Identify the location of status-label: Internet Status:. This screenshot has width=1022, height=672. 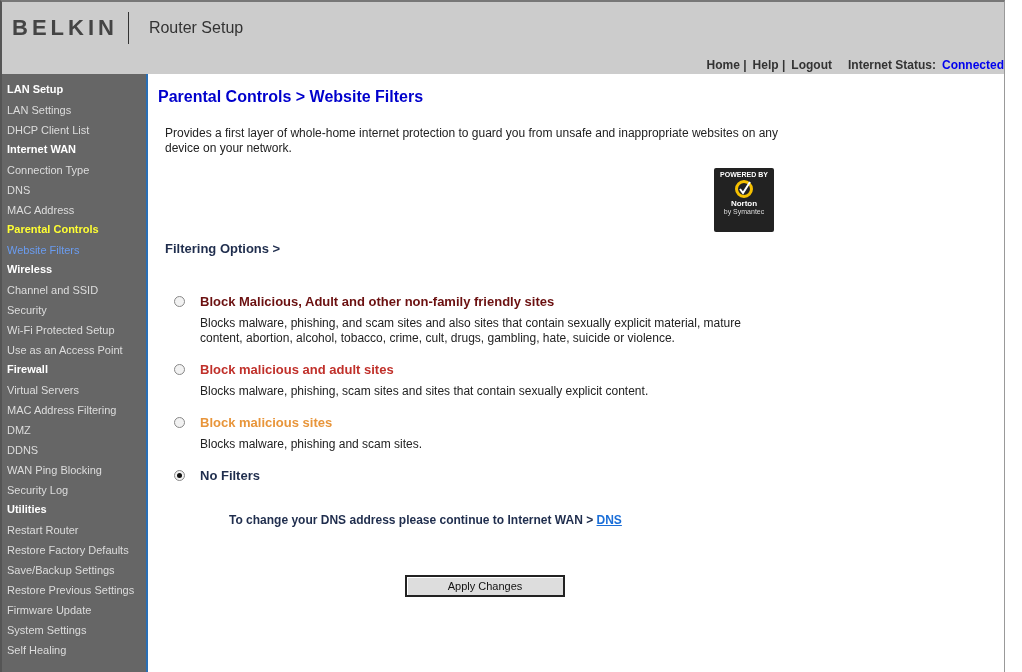
(891, 65).